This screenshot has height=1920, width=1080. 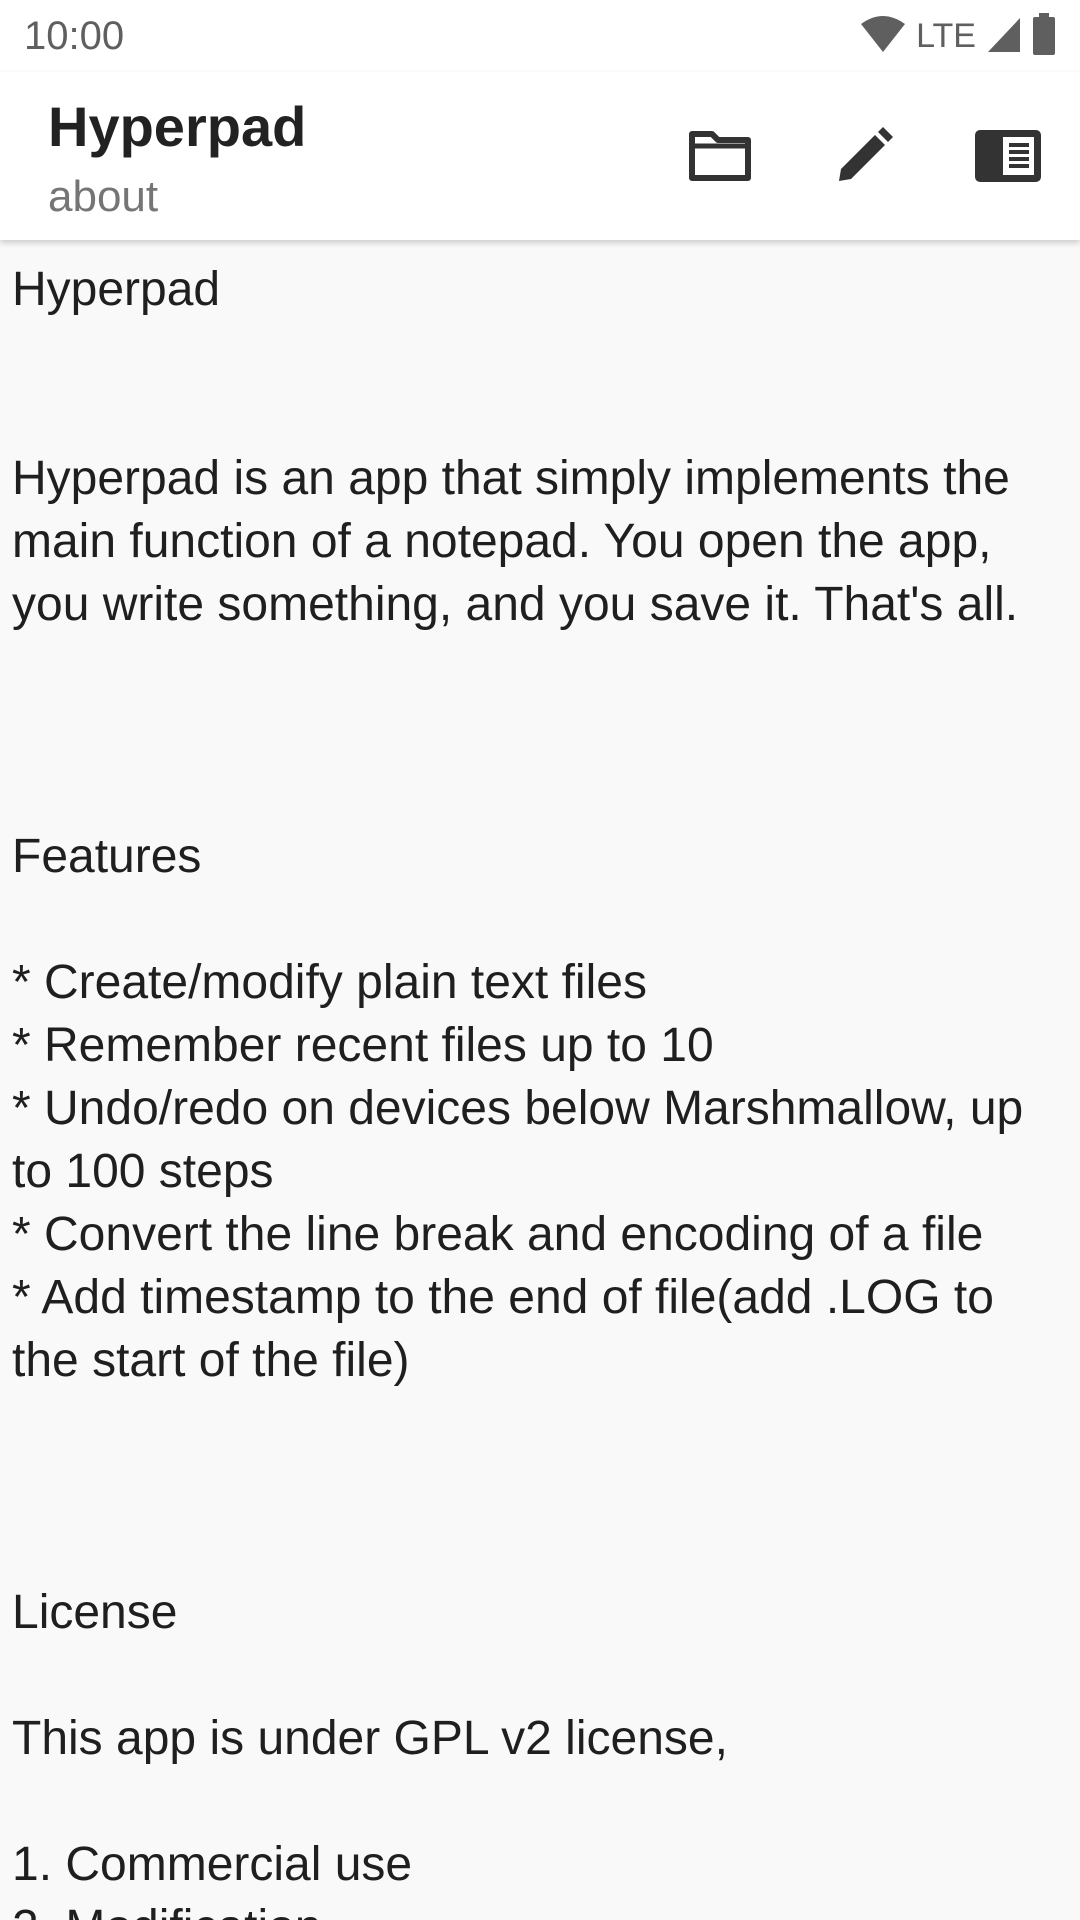 I want to click on drawer-toggle-button, so click(x=1008, y=158).